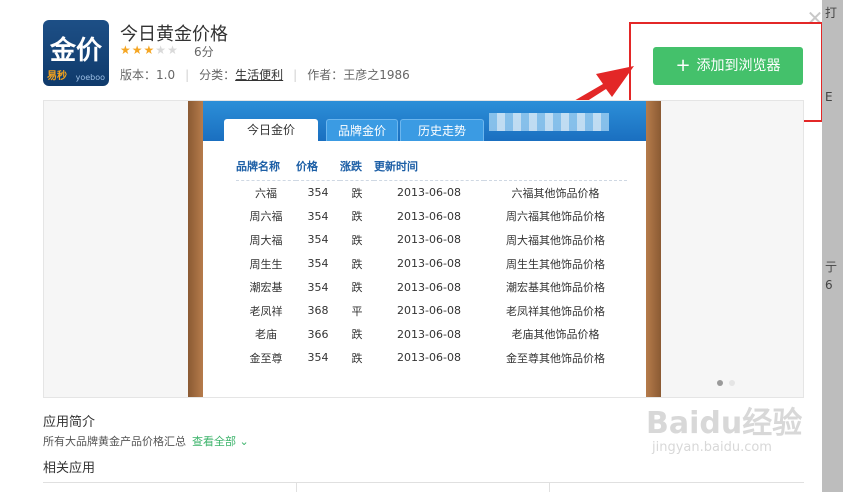 Image resolution: width=843 pixels, height=492 pixels. Describe the element at coordinates (266, 264) in the screenshot. I see `table-cell: 周生生` at that location.